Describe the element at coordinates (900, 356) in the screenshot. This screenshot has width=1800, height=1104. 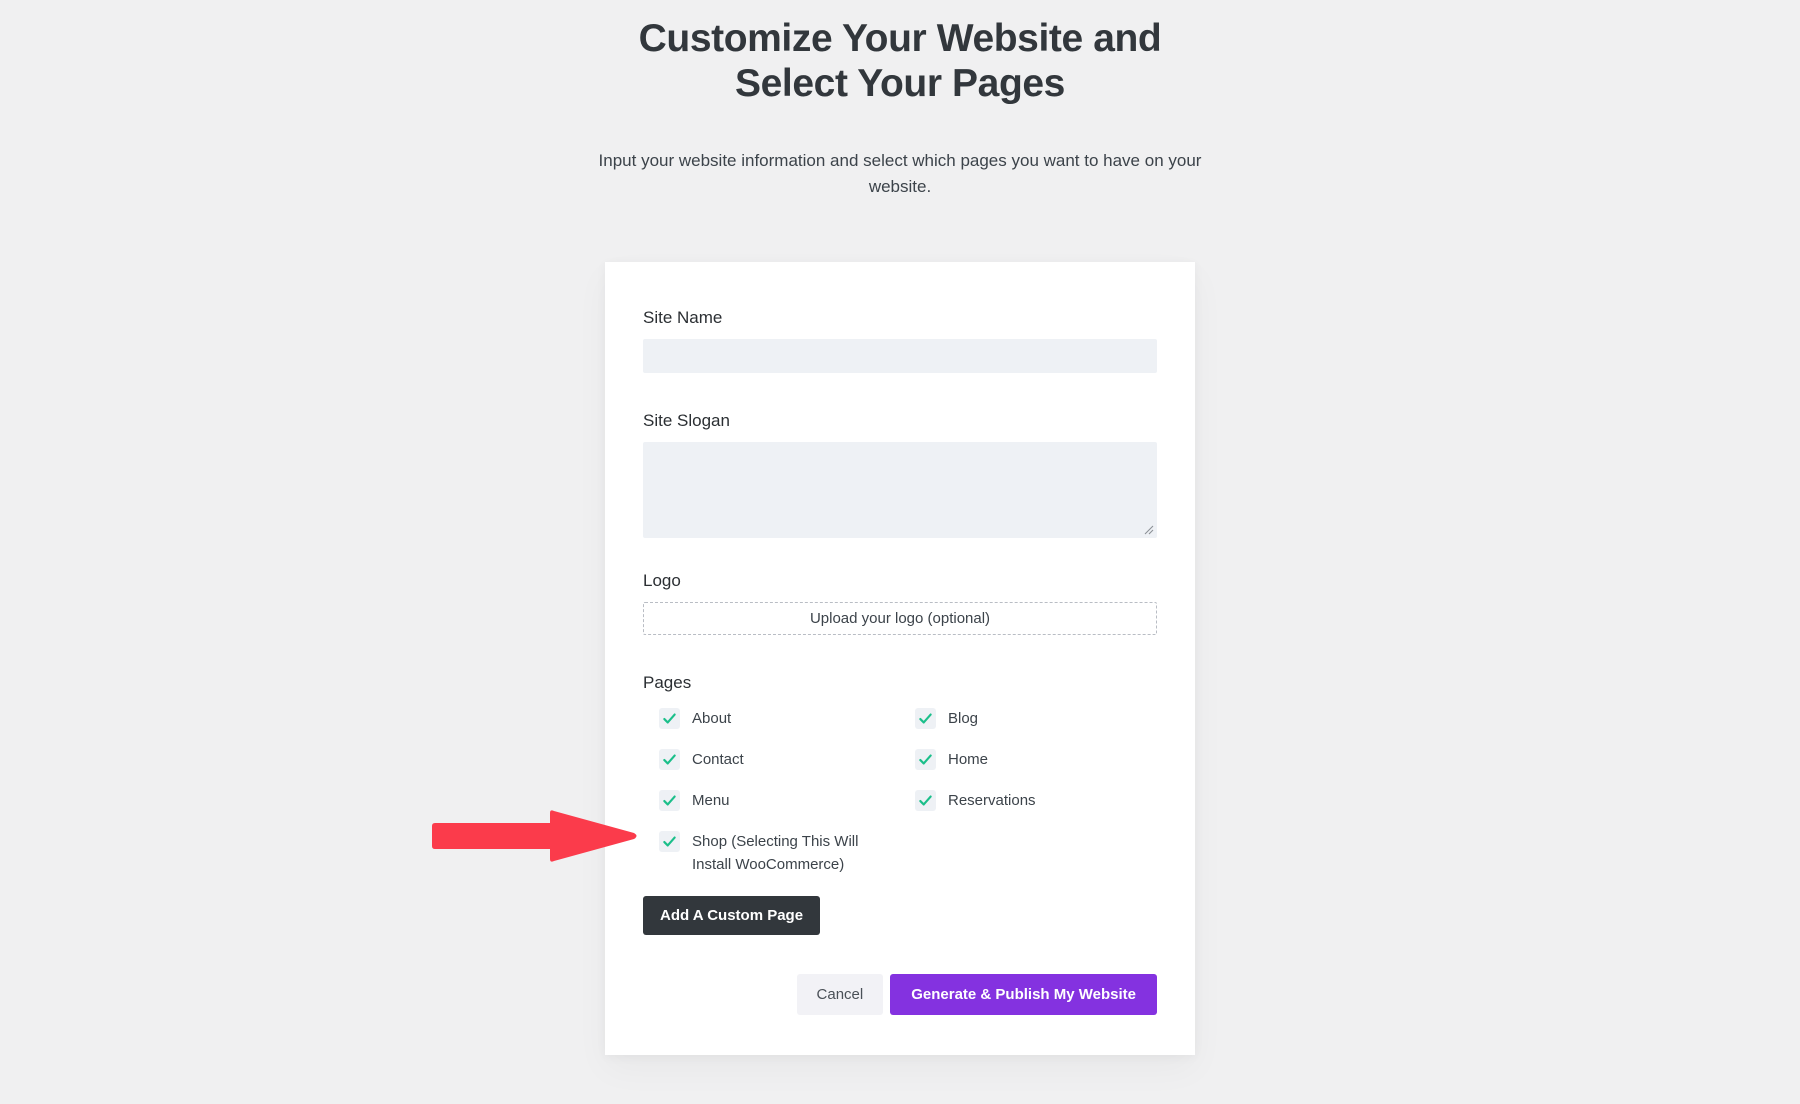
I see `site-name-input` at that location.